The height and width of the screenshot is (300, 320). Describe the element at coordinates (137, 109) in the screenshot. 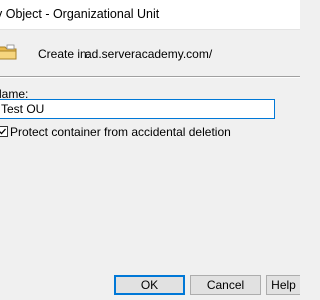

I see `name-input` at that location.